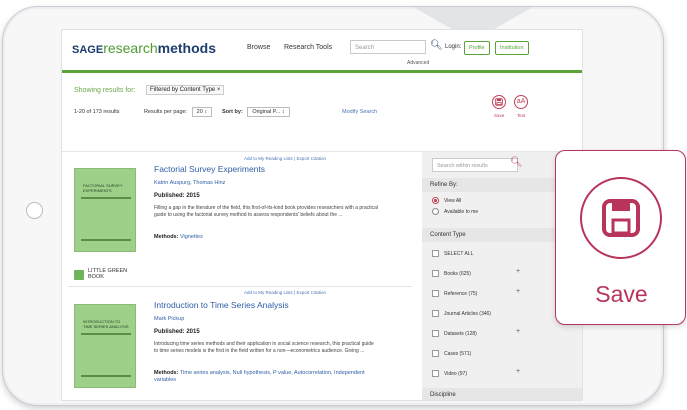 The width and height of the screenshot is (687, 410). I want to click on nav-research-tools: Research Tools, so click(308, 47).